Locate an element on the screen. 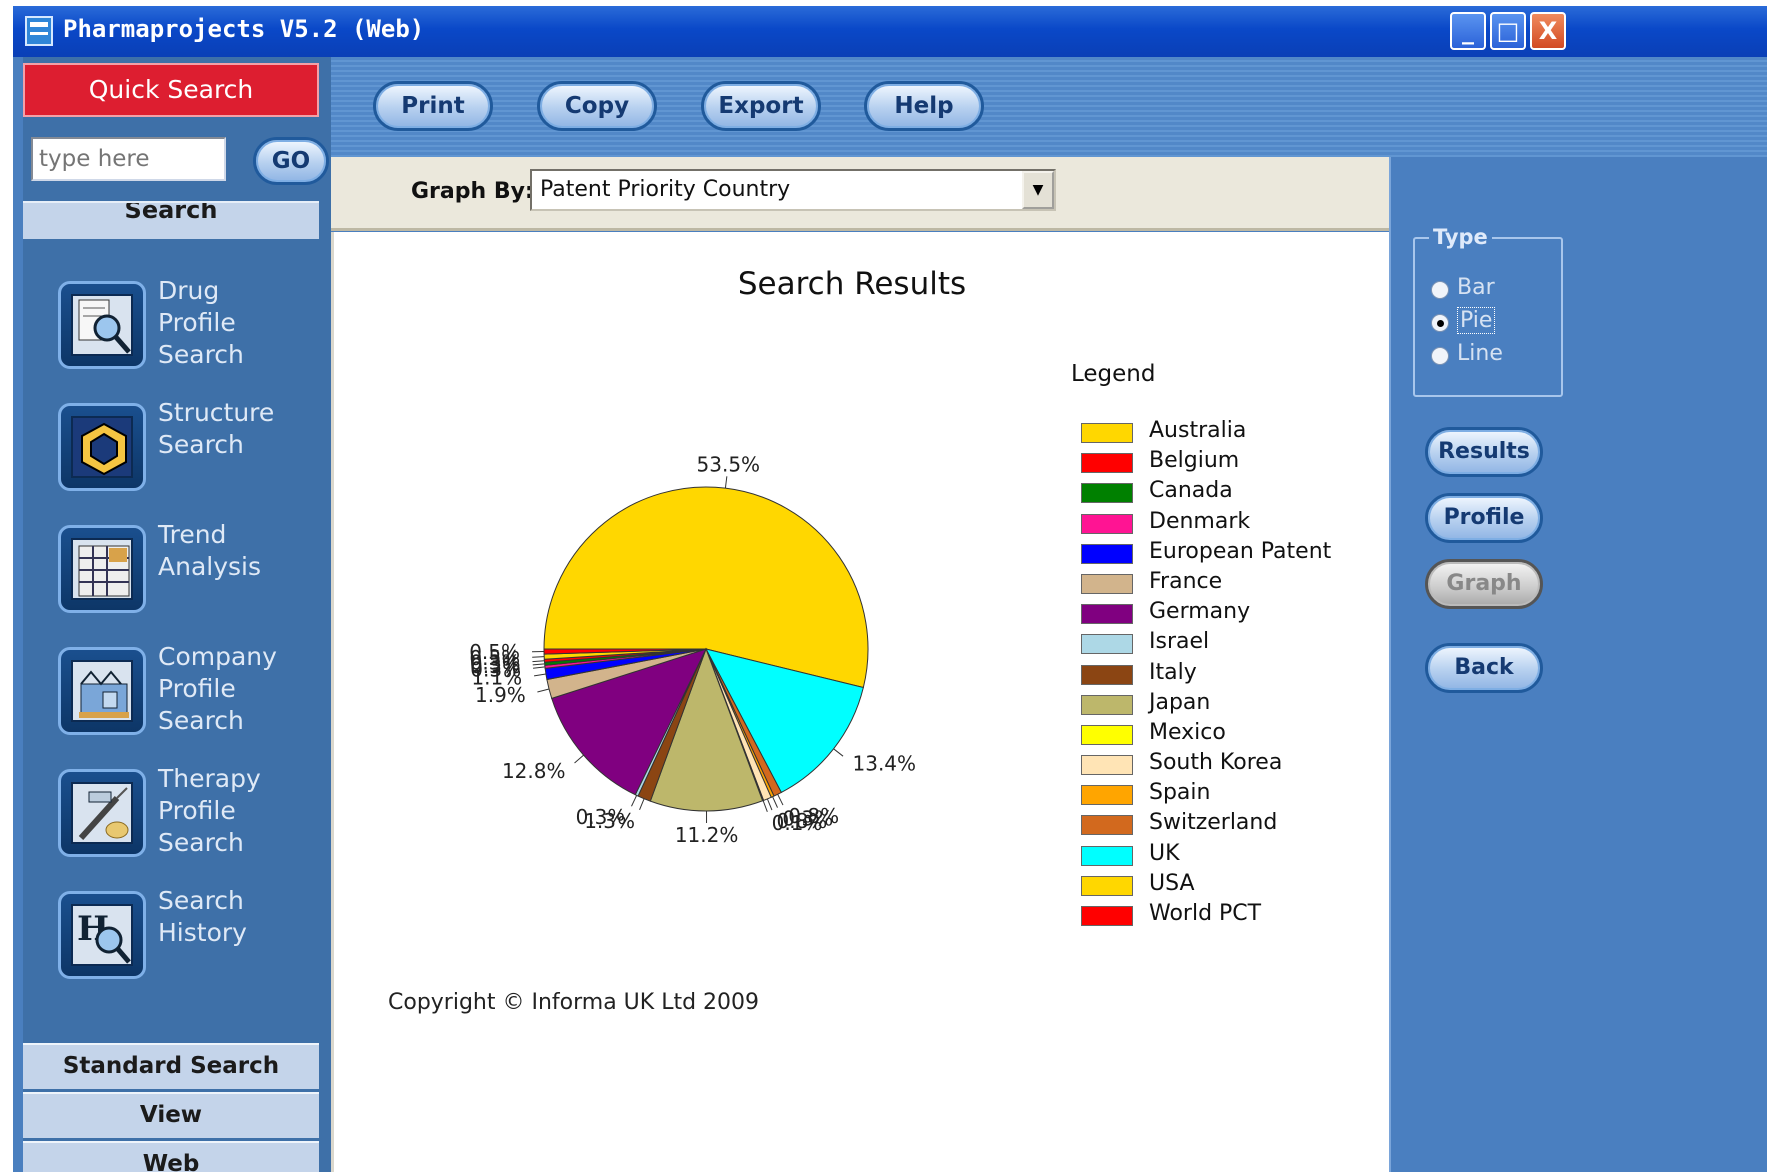  export-button: Export is located at coordinates (761, 106).